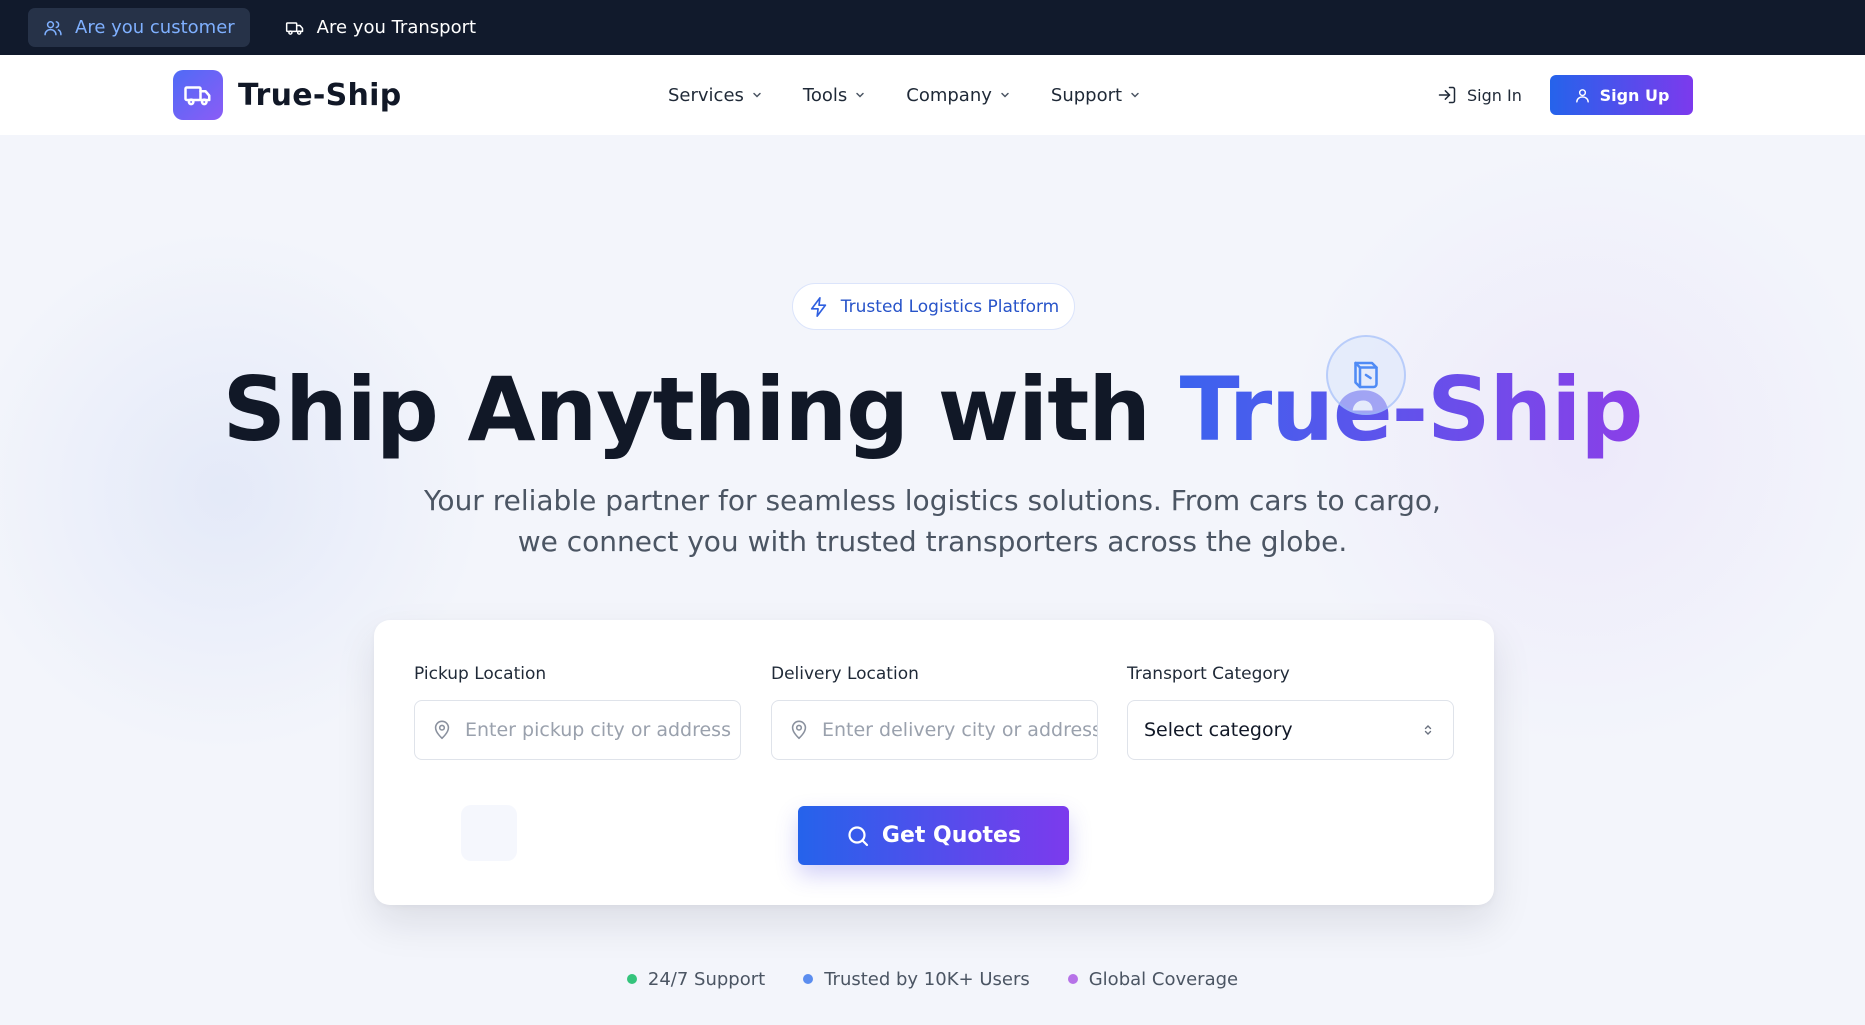 The image size is (1865, 1025). I want to click on lightning-icon, so click(818, 306).